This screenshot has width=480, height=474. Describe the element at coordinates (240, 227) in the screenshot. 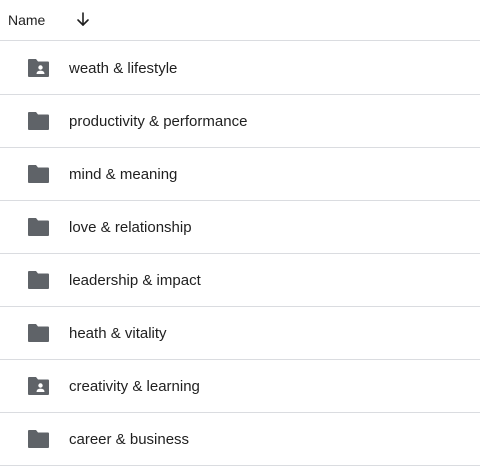

I see `list-item: love & relationship` at that location.